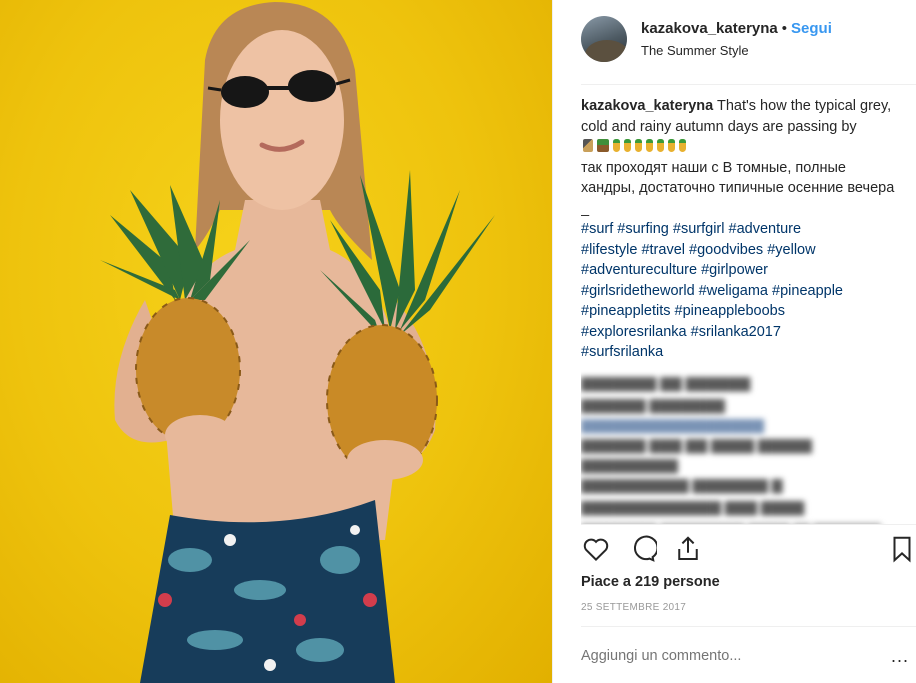 This screenshot has width=916, height=683. What do you see at coordinates (734, 42) in the screenshot?
I see `post-header: kazakova_kateryna • Segui The Summer Style` at bounding box center [734, 42].